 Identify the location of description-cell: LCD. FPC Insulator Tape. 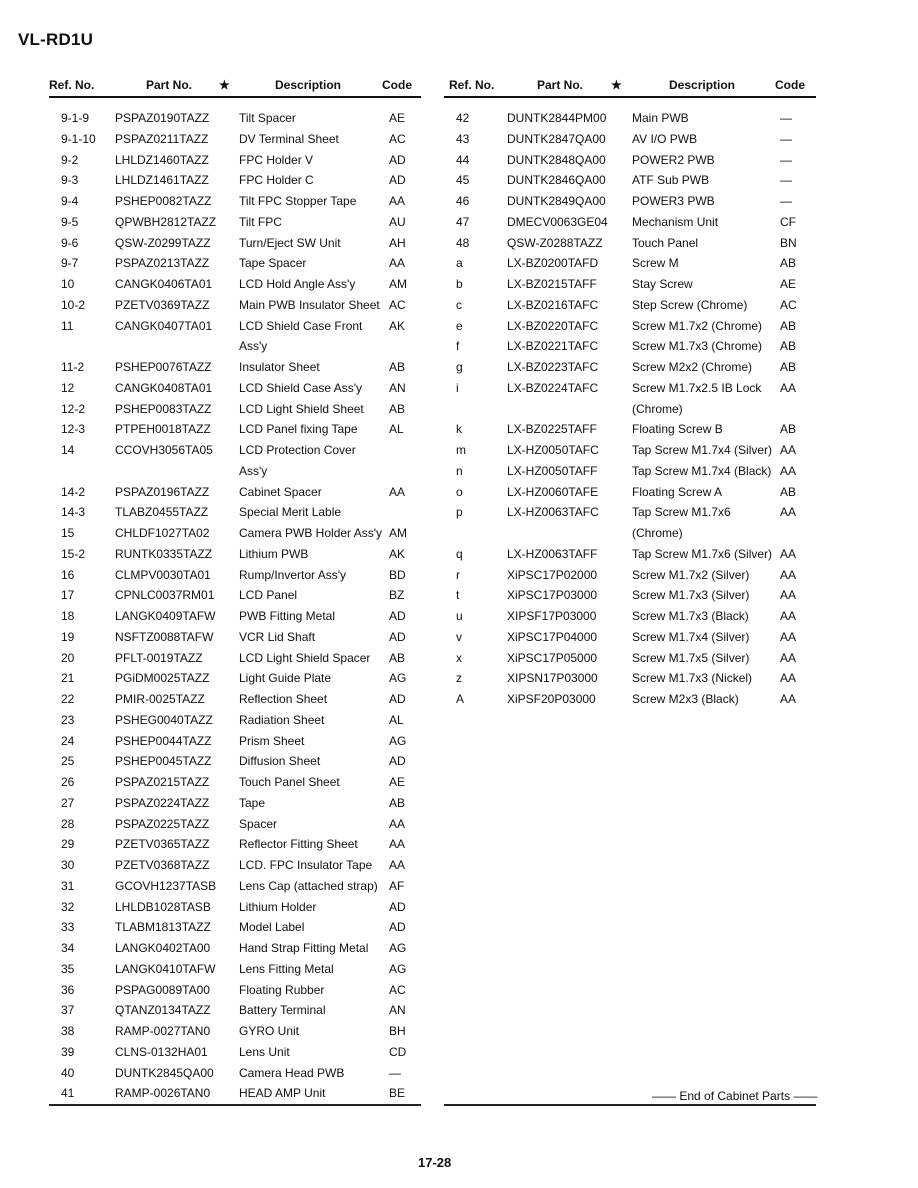
(306, 865).